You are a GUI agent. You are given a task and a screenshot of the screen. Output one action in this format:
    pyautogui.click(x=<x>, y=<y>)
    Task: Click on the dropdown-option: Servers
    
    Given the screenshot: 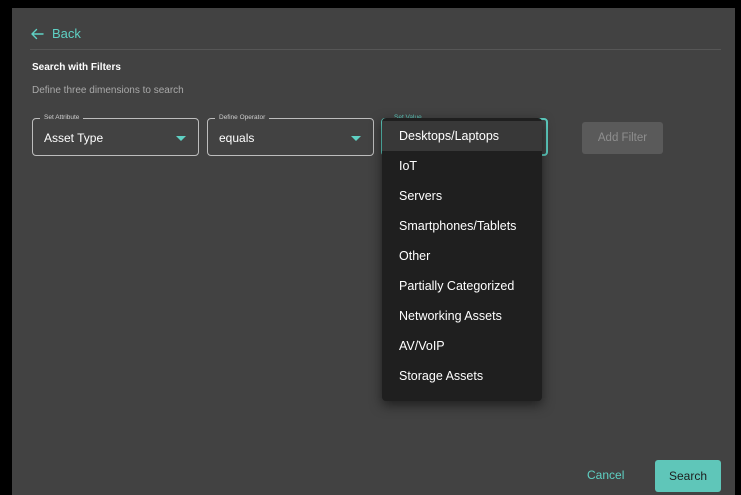 What is the action you would take?
    pyautogui.click(x=462, y=196)
    